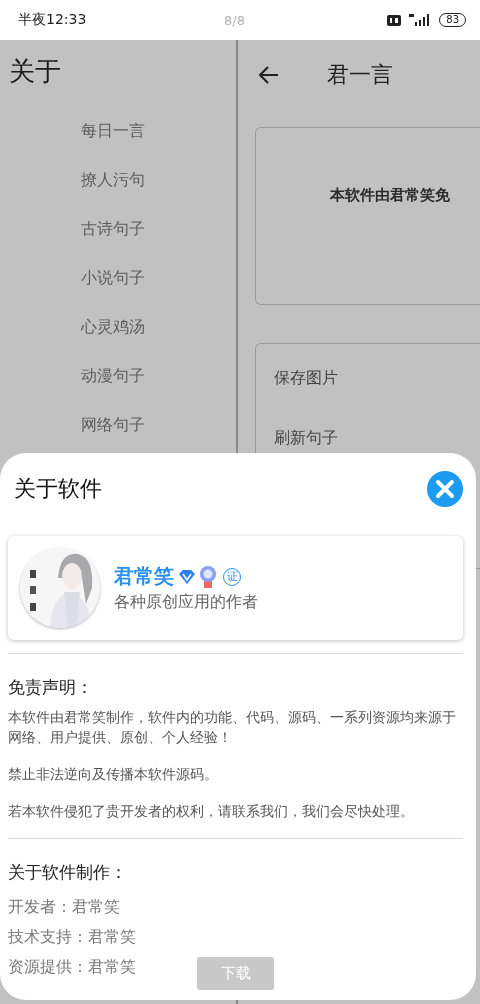 The width and height of the screenshot is (480, 1004). I want to click on section-heading: 免责声明：, so click(51, 687).